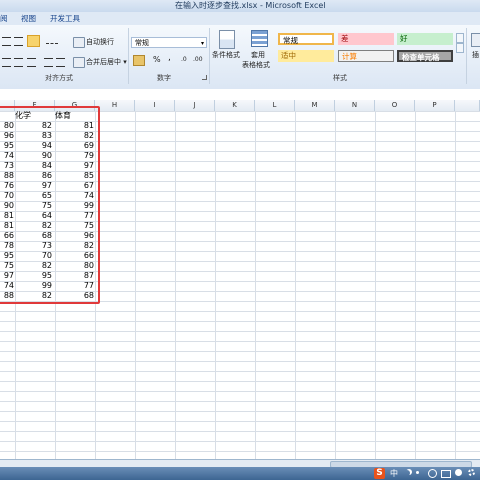 The image size is (480, 480). What do you see at coordinates (79, 62) in the screenshot?
I see `merge-center-icon` at bounding box center [79, 62].